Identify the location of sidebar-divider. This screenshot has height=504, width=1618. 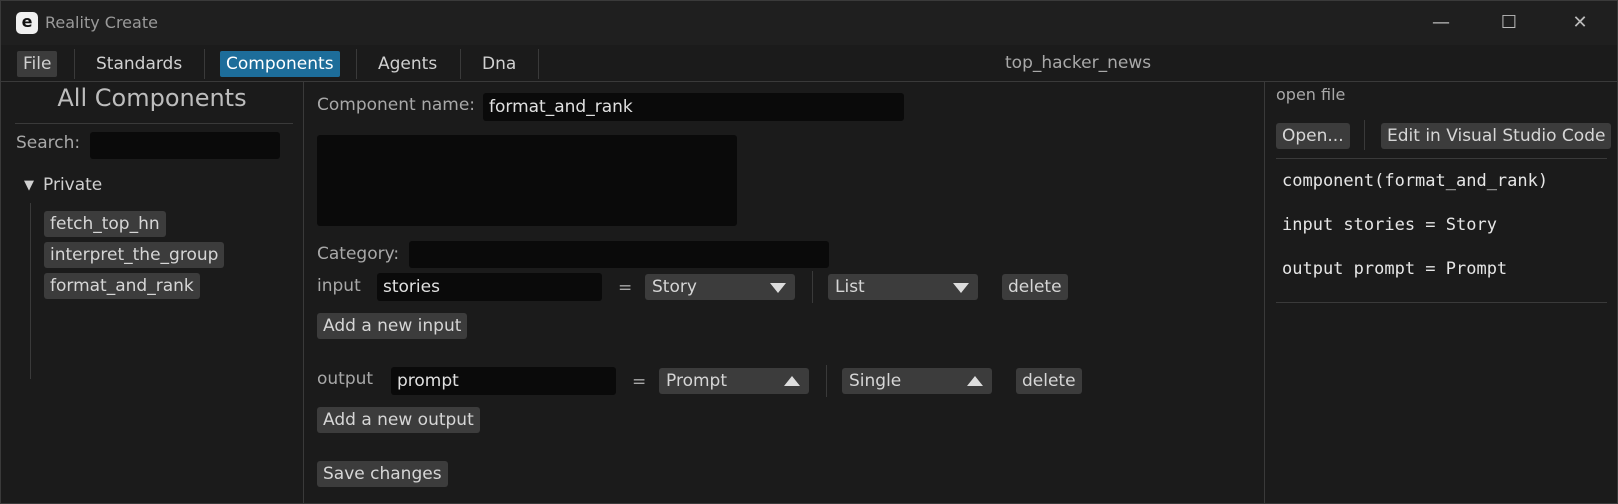
(154, 123).